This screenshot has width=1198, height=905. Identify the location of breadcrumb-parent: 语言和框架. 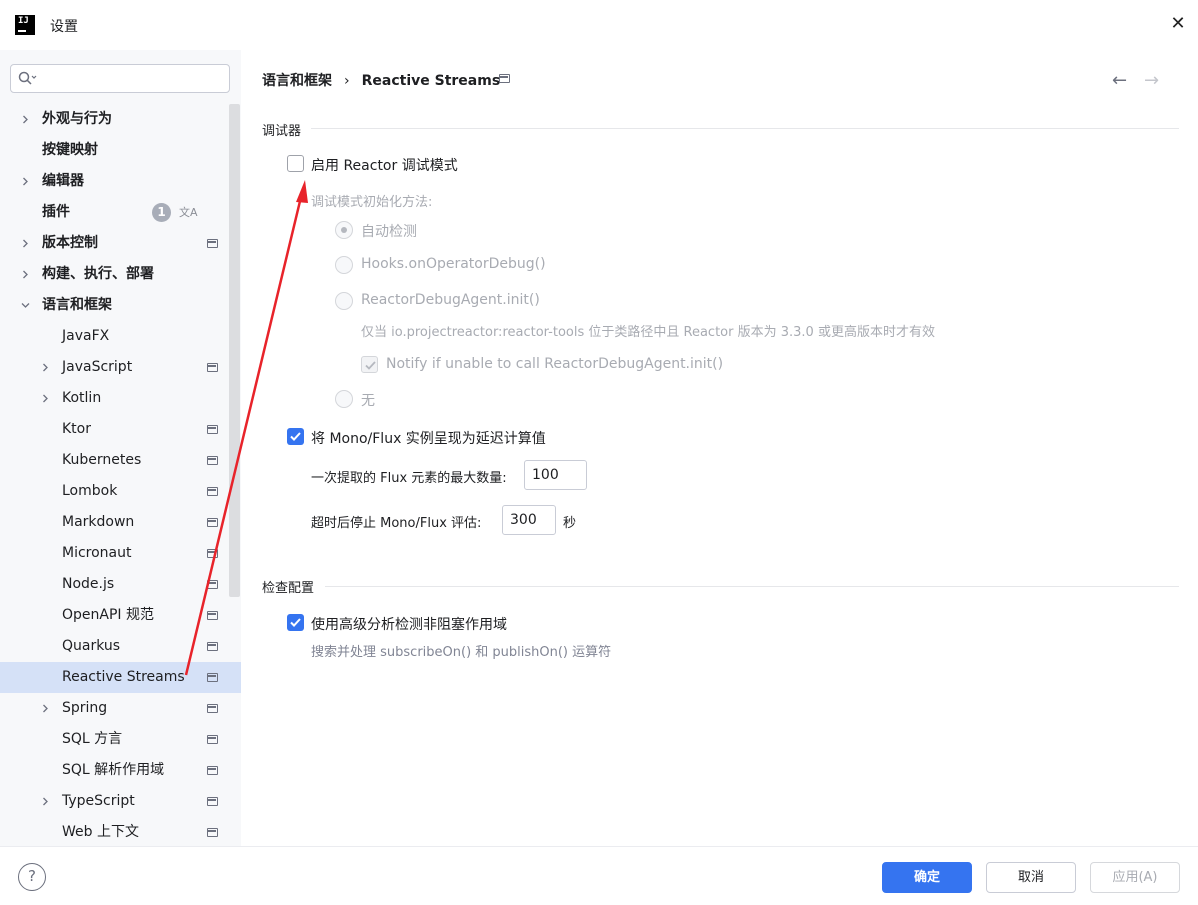
(297, 81).